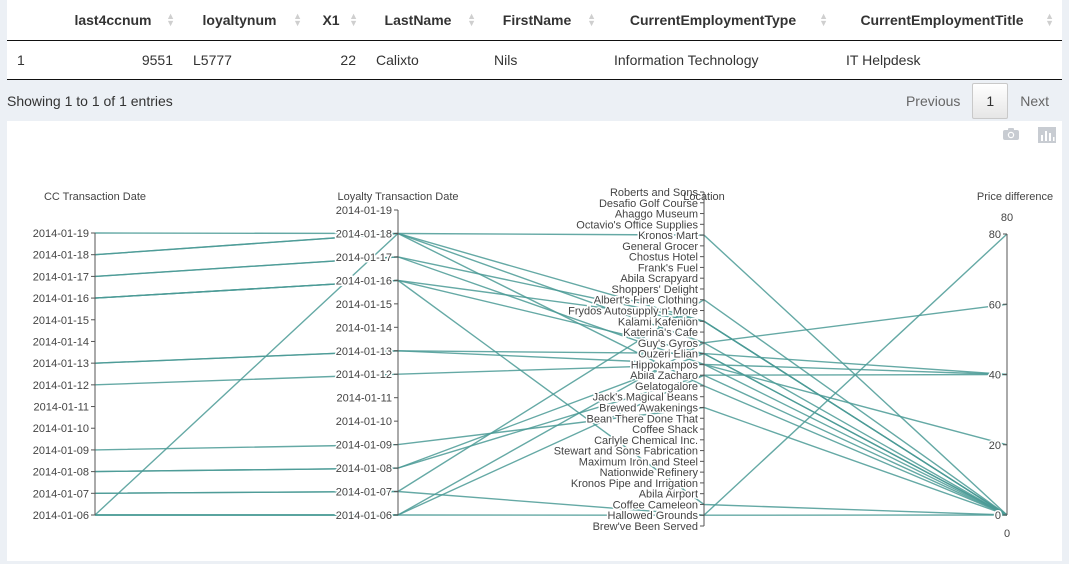 This screenshot has width=1069, height=564. I want to click on tick-label: Coffee Cameleon, so click(655, 505).